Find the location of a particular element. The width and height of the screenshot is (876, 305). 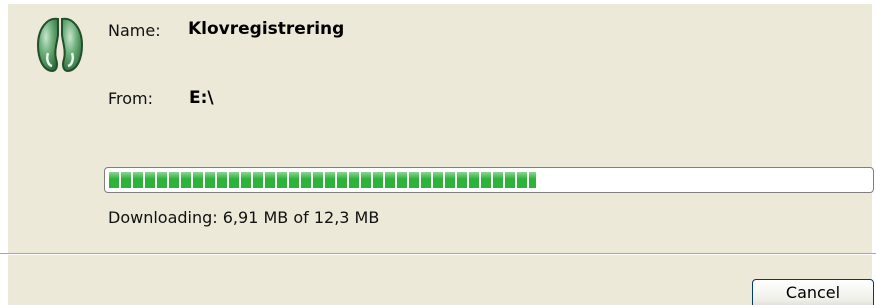

progress-fill is located at coordinates (322, 180).